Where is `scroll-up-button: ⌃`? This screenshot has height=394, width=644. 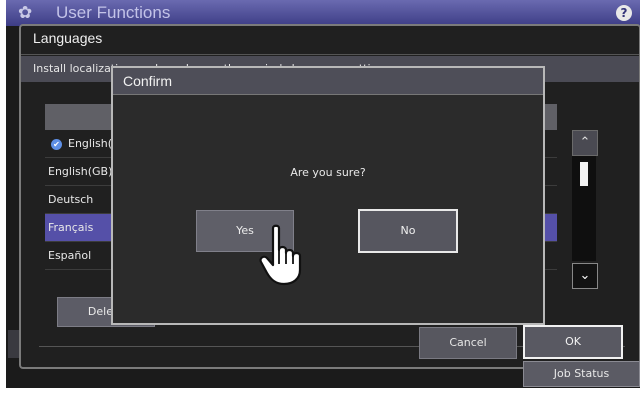 scroll-up-button: ⌃ is located at coordinates (585, 143).